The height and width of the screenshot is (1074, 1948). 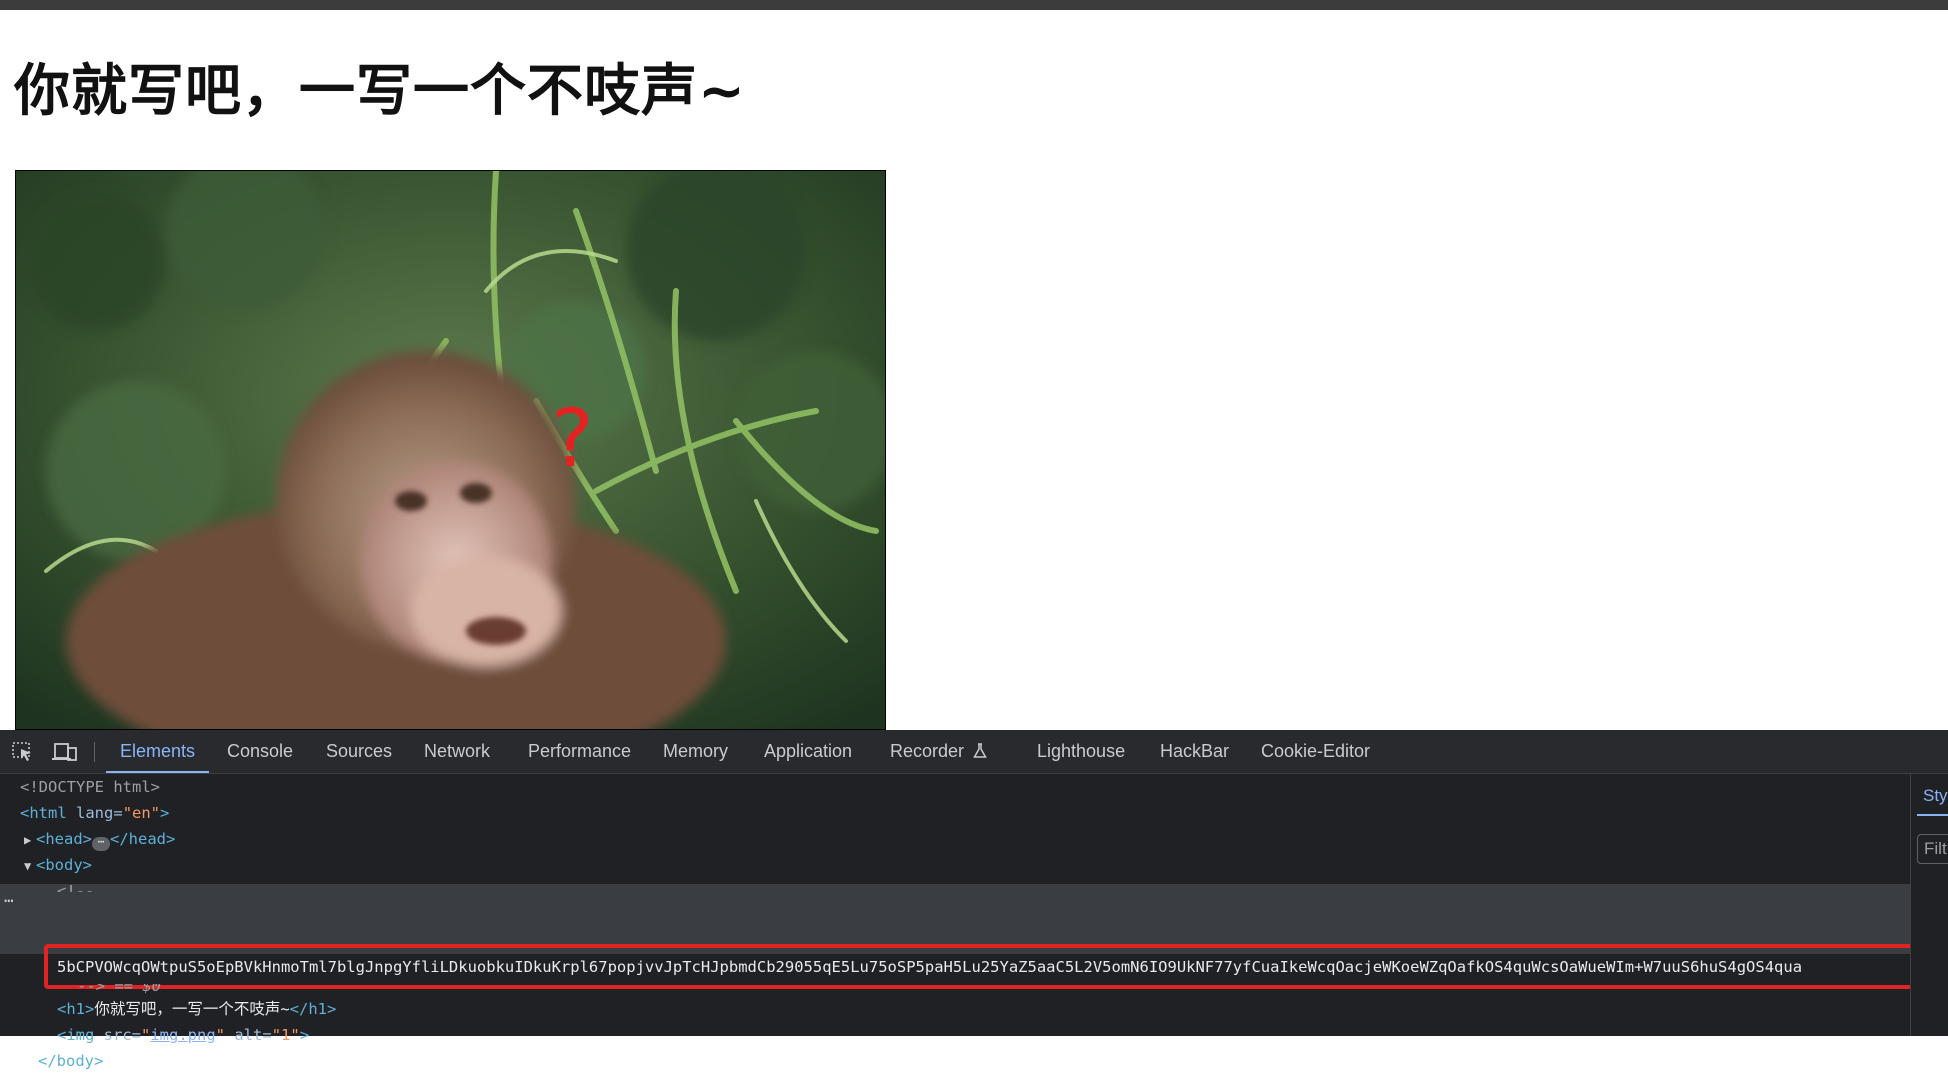 I want to click on tab-recorder-label: Recorder, so click(x=927, y=751).